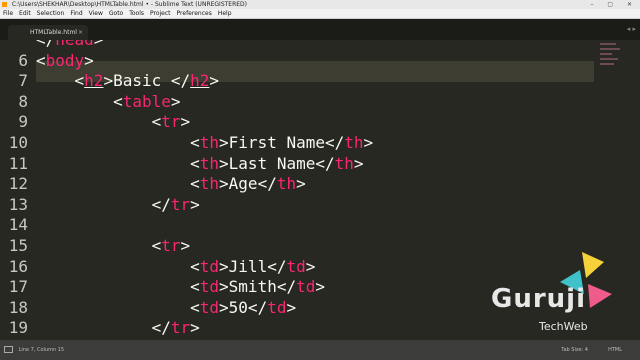  What do you see at coordinates (23, 101) in the screenshot?
I see `line-number: 8` at bounding box center [23, 101].